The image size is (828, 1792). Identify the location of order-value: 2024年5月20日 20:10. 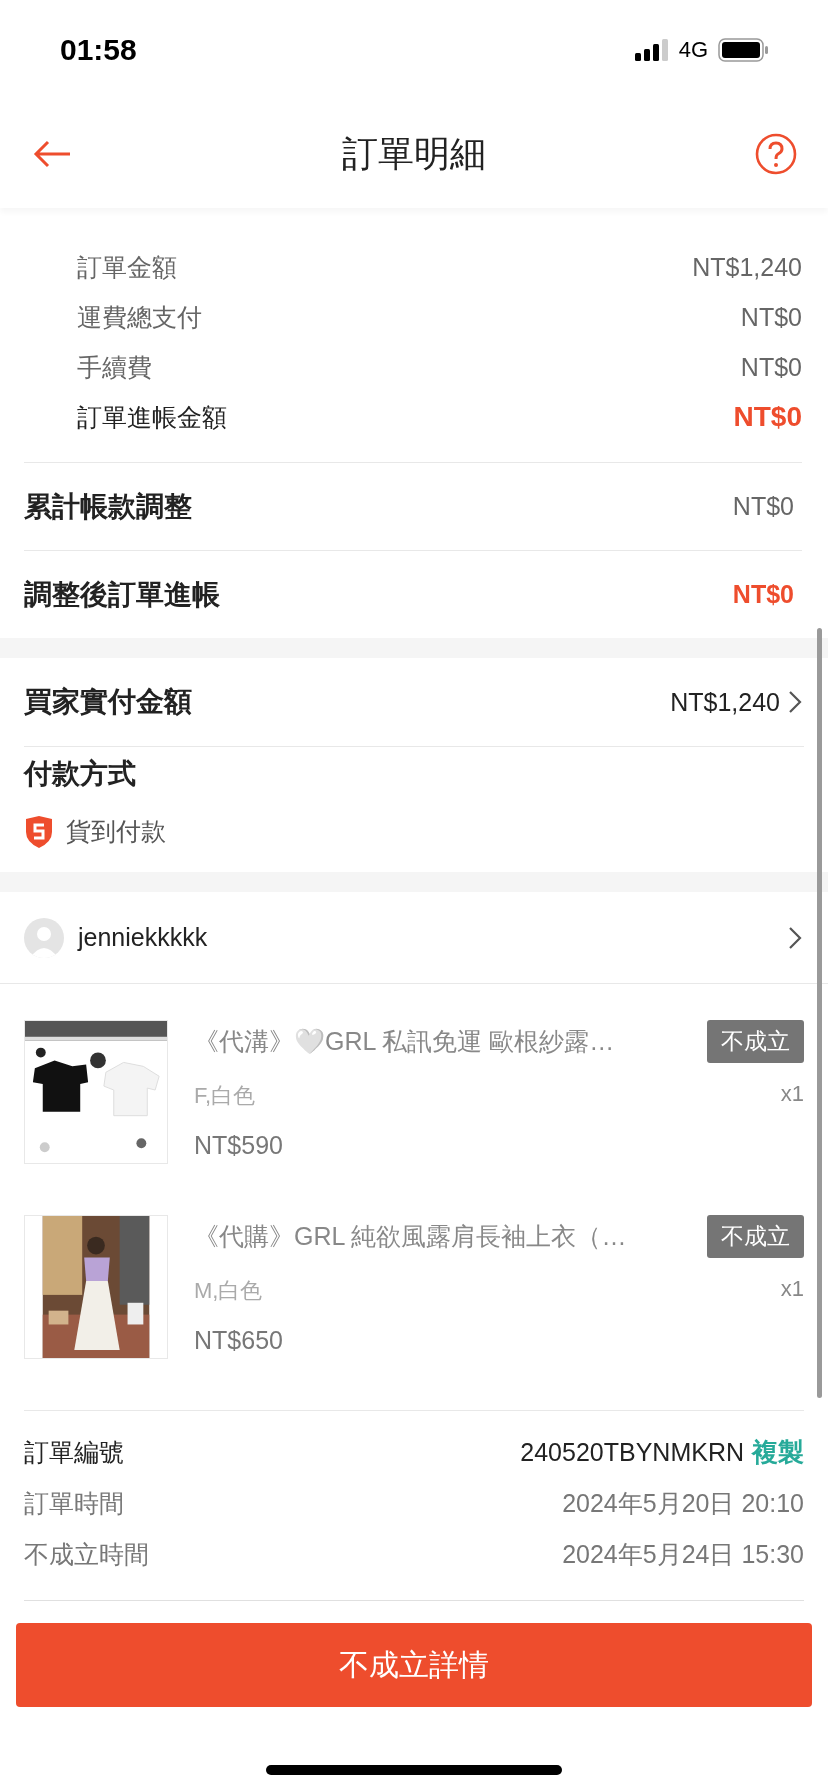
(683, 1503).